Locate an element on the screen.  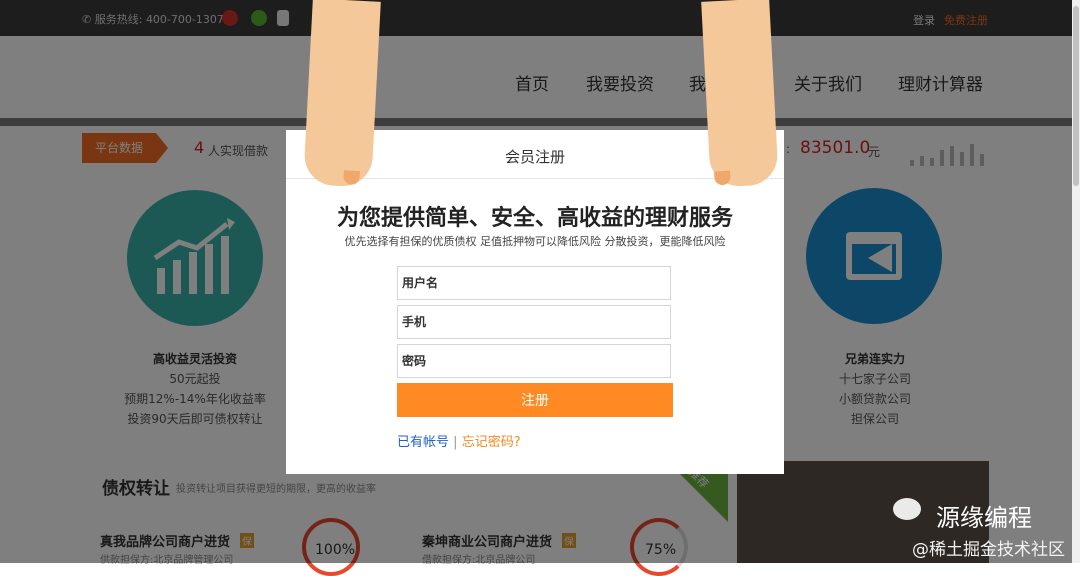
watermark-name: 源缘编程 is located at coordinates (984, 518).